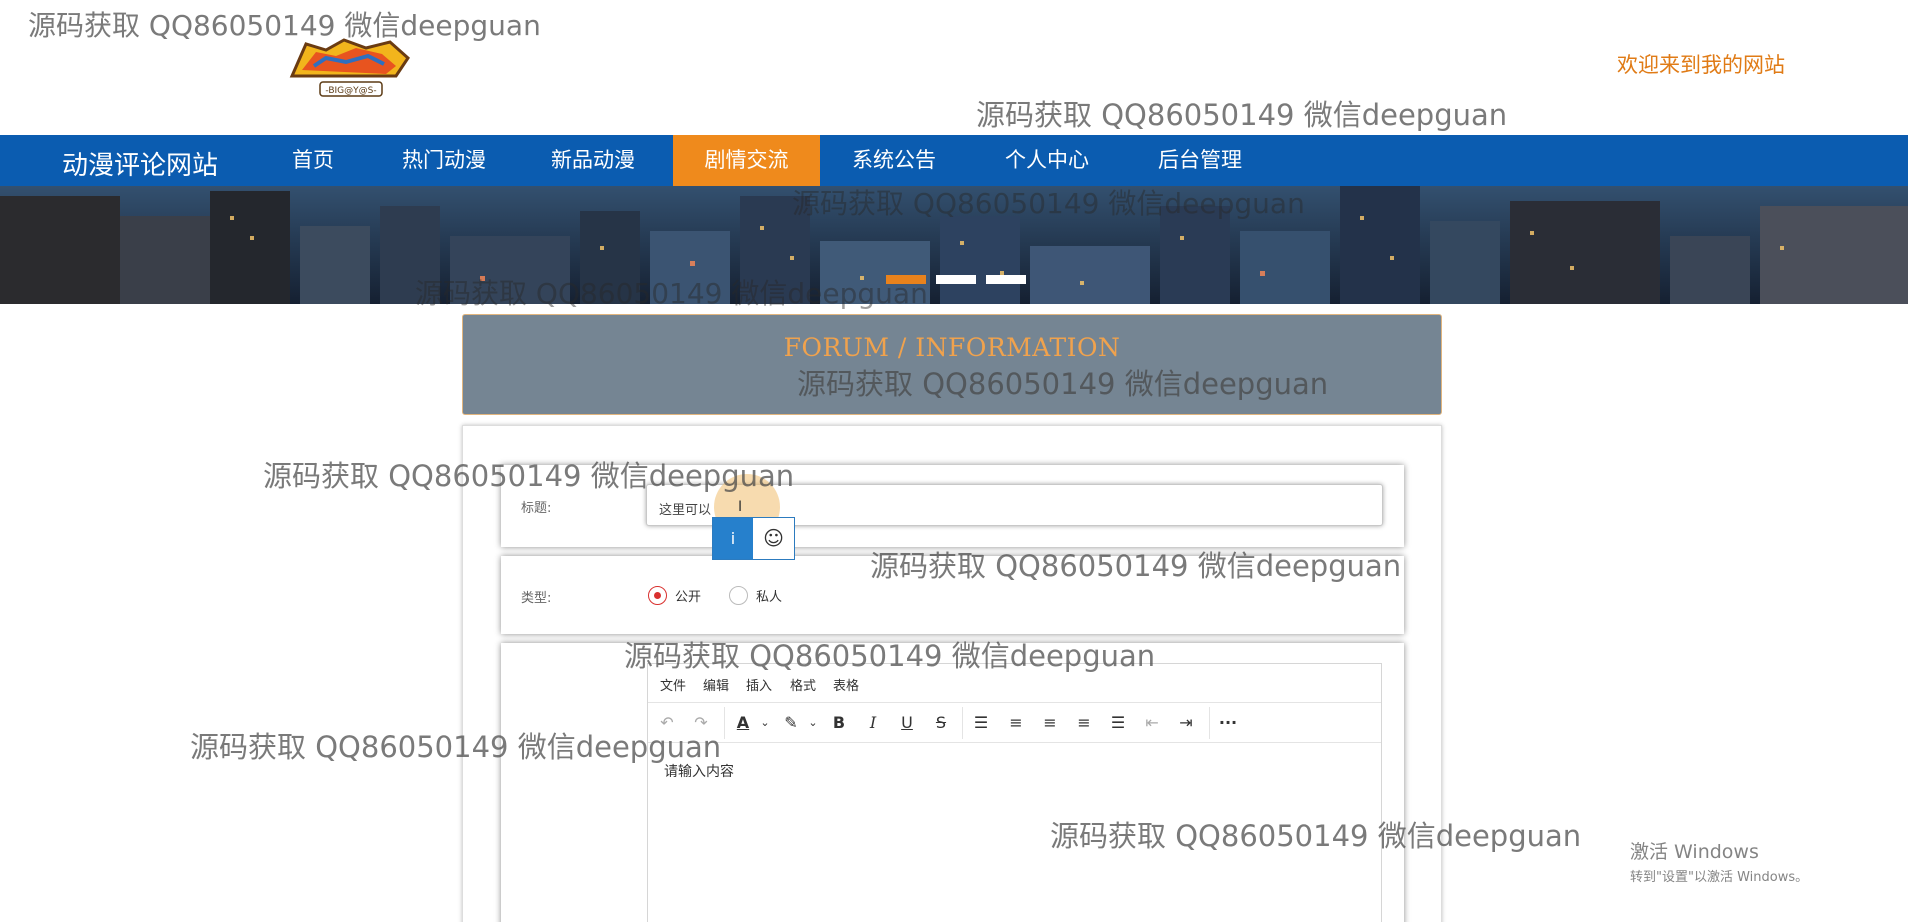 Image resolution: width=1908 pixels, height=922 pixels. What do you see at coordinates (954, 67) in the screenshot?
I see `site-header: -BIG@Y@S- 欢迎来到我的网站` at bounding box center [954, 67].